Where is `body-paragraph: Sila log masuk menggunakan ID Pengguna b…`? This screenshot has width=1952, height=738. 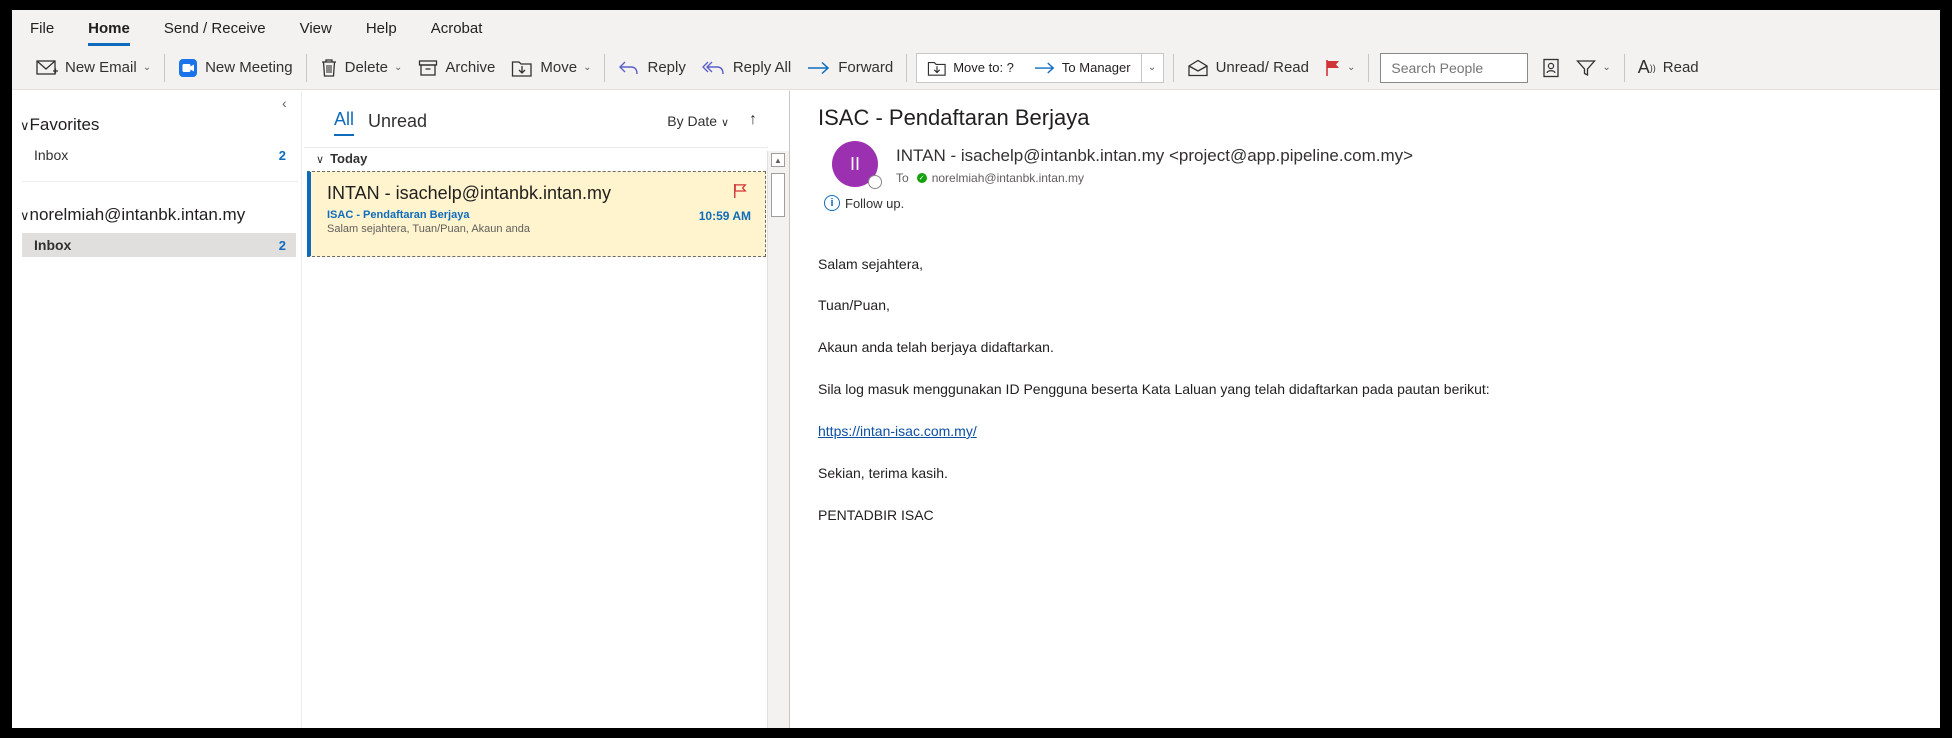
body-paragraph: Sila log masuk menggunakan ID Pengguna b… is located at coordinates (1154, 389).